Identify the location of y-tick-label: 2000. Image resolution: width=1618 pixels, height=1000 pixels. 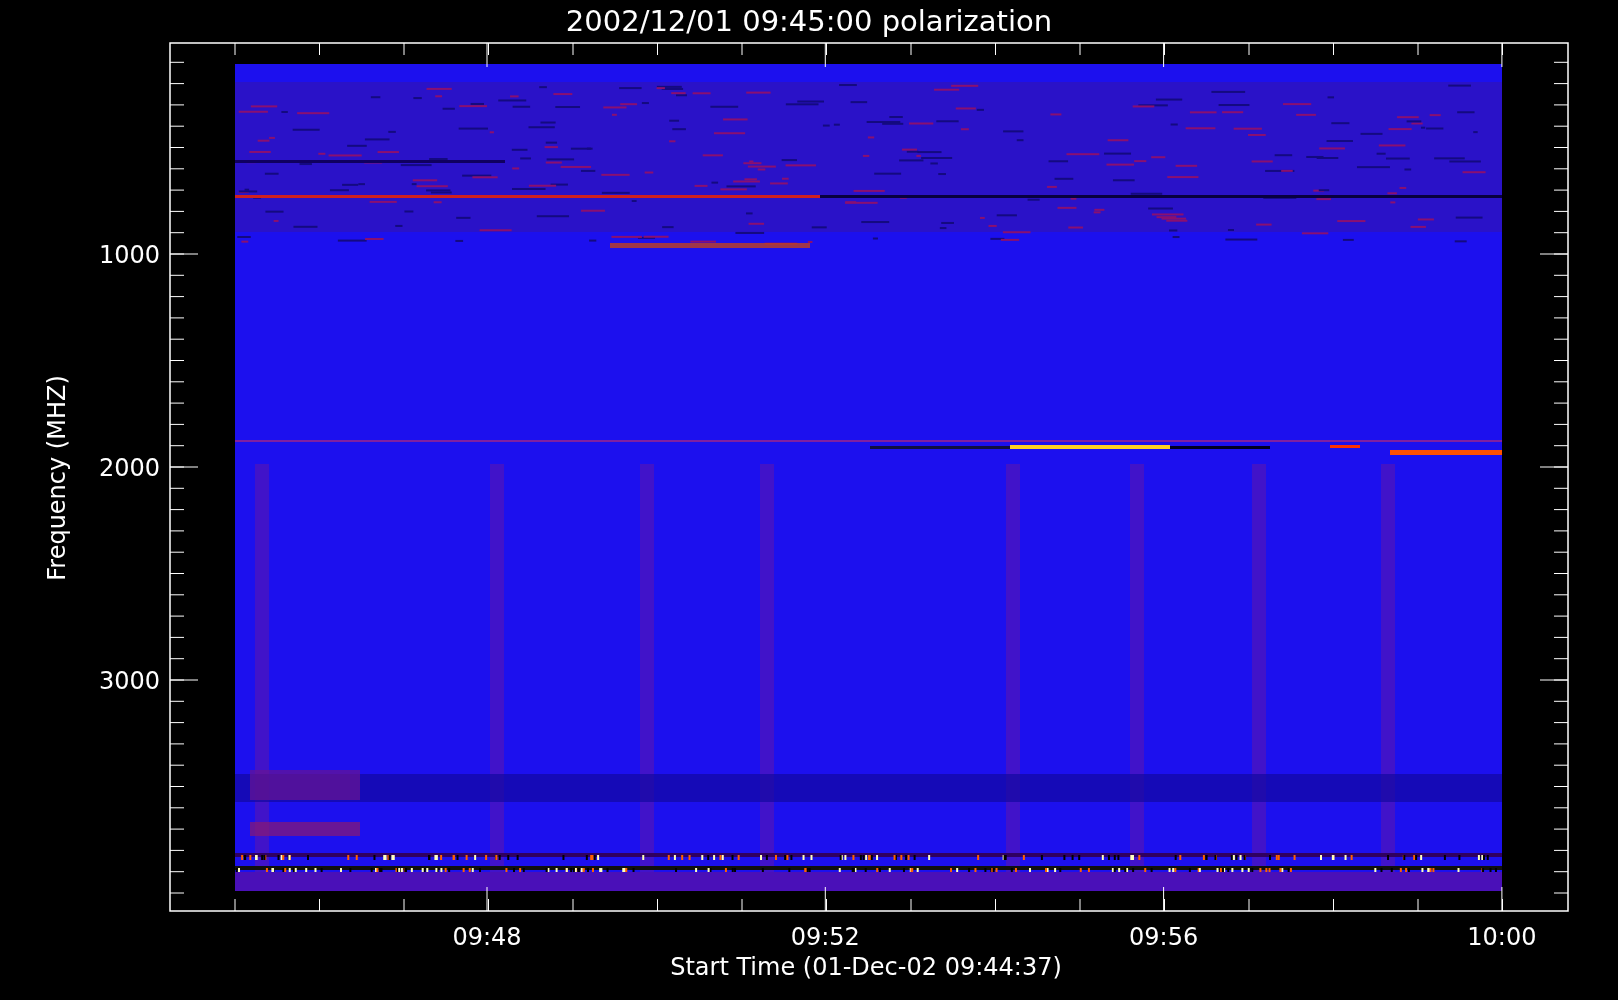
(129, 468).